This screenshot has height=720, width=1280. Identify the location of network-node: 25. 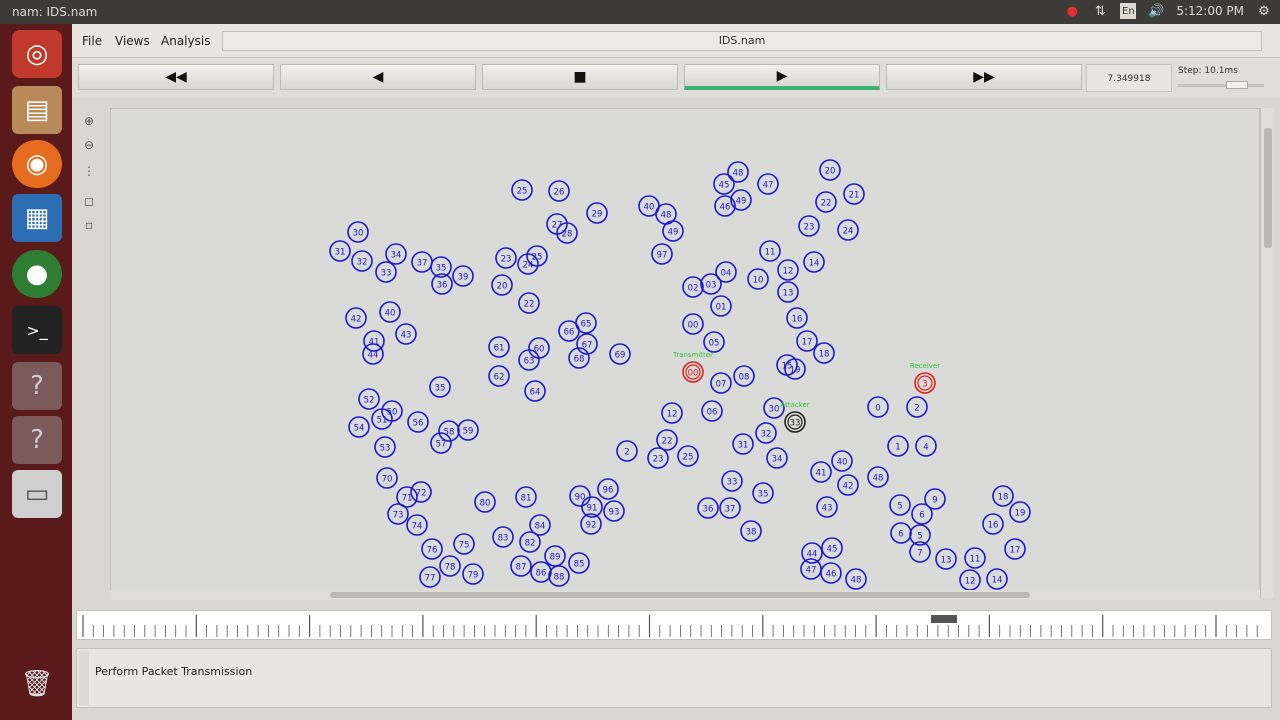
(537, 256).